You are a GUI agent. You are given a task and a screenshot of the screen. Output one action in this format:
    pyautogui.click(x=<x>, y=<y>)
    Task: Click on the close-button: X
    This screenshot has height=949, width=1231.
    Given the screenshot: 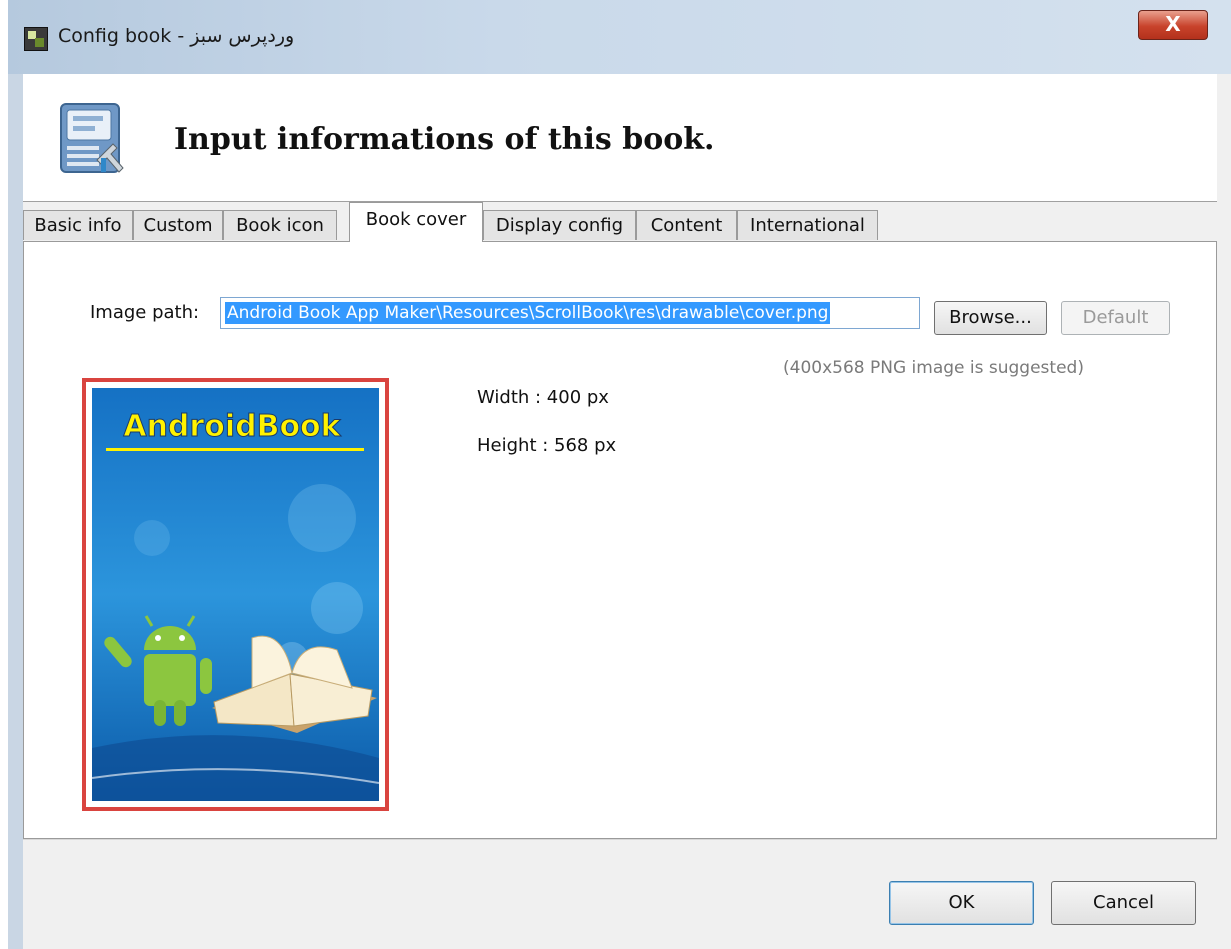 What is the action you would take?
    pyautogui.click(x=1173, y=25)
    